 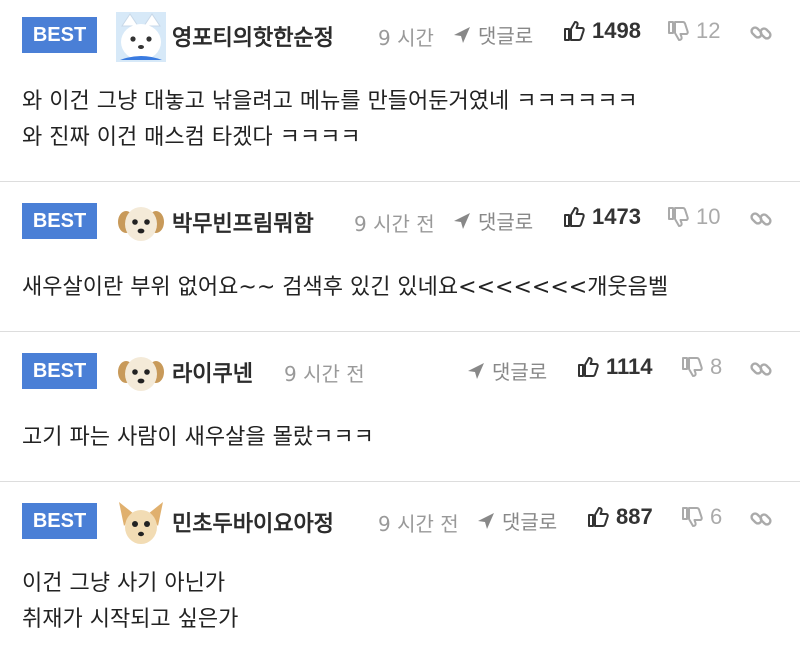 I want to click on username: 민초두바이요아정, so click(x=253, y=522).